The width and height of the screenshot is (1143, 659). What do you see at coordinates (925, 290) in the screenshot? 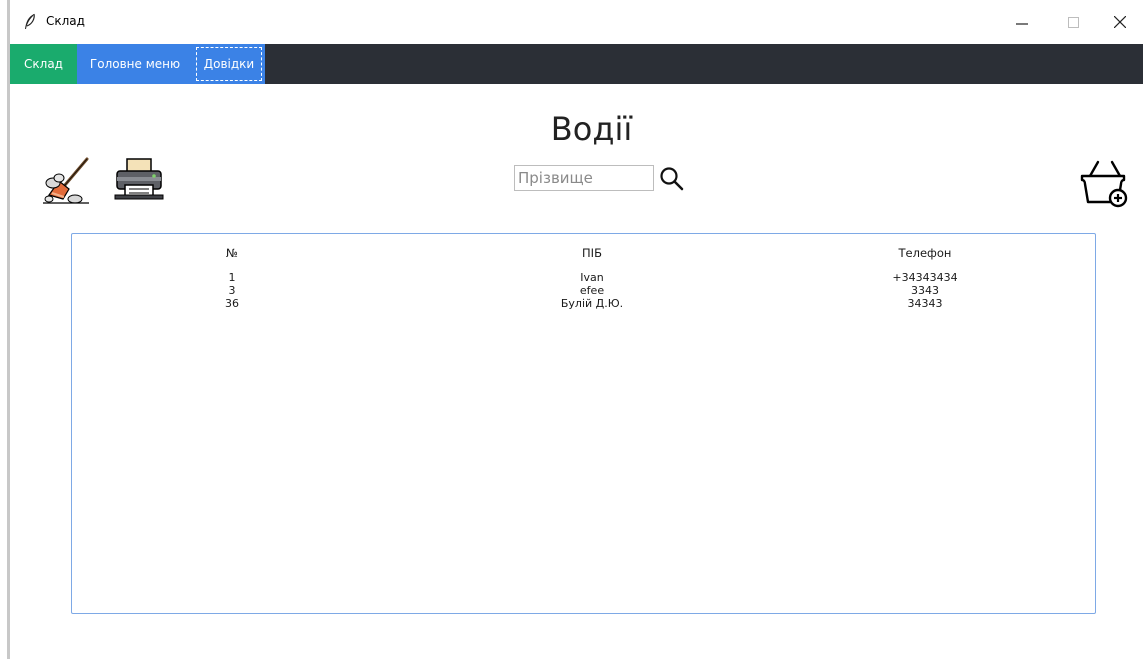
I see `table-cell: 3343` at bounding box center [925, 290].